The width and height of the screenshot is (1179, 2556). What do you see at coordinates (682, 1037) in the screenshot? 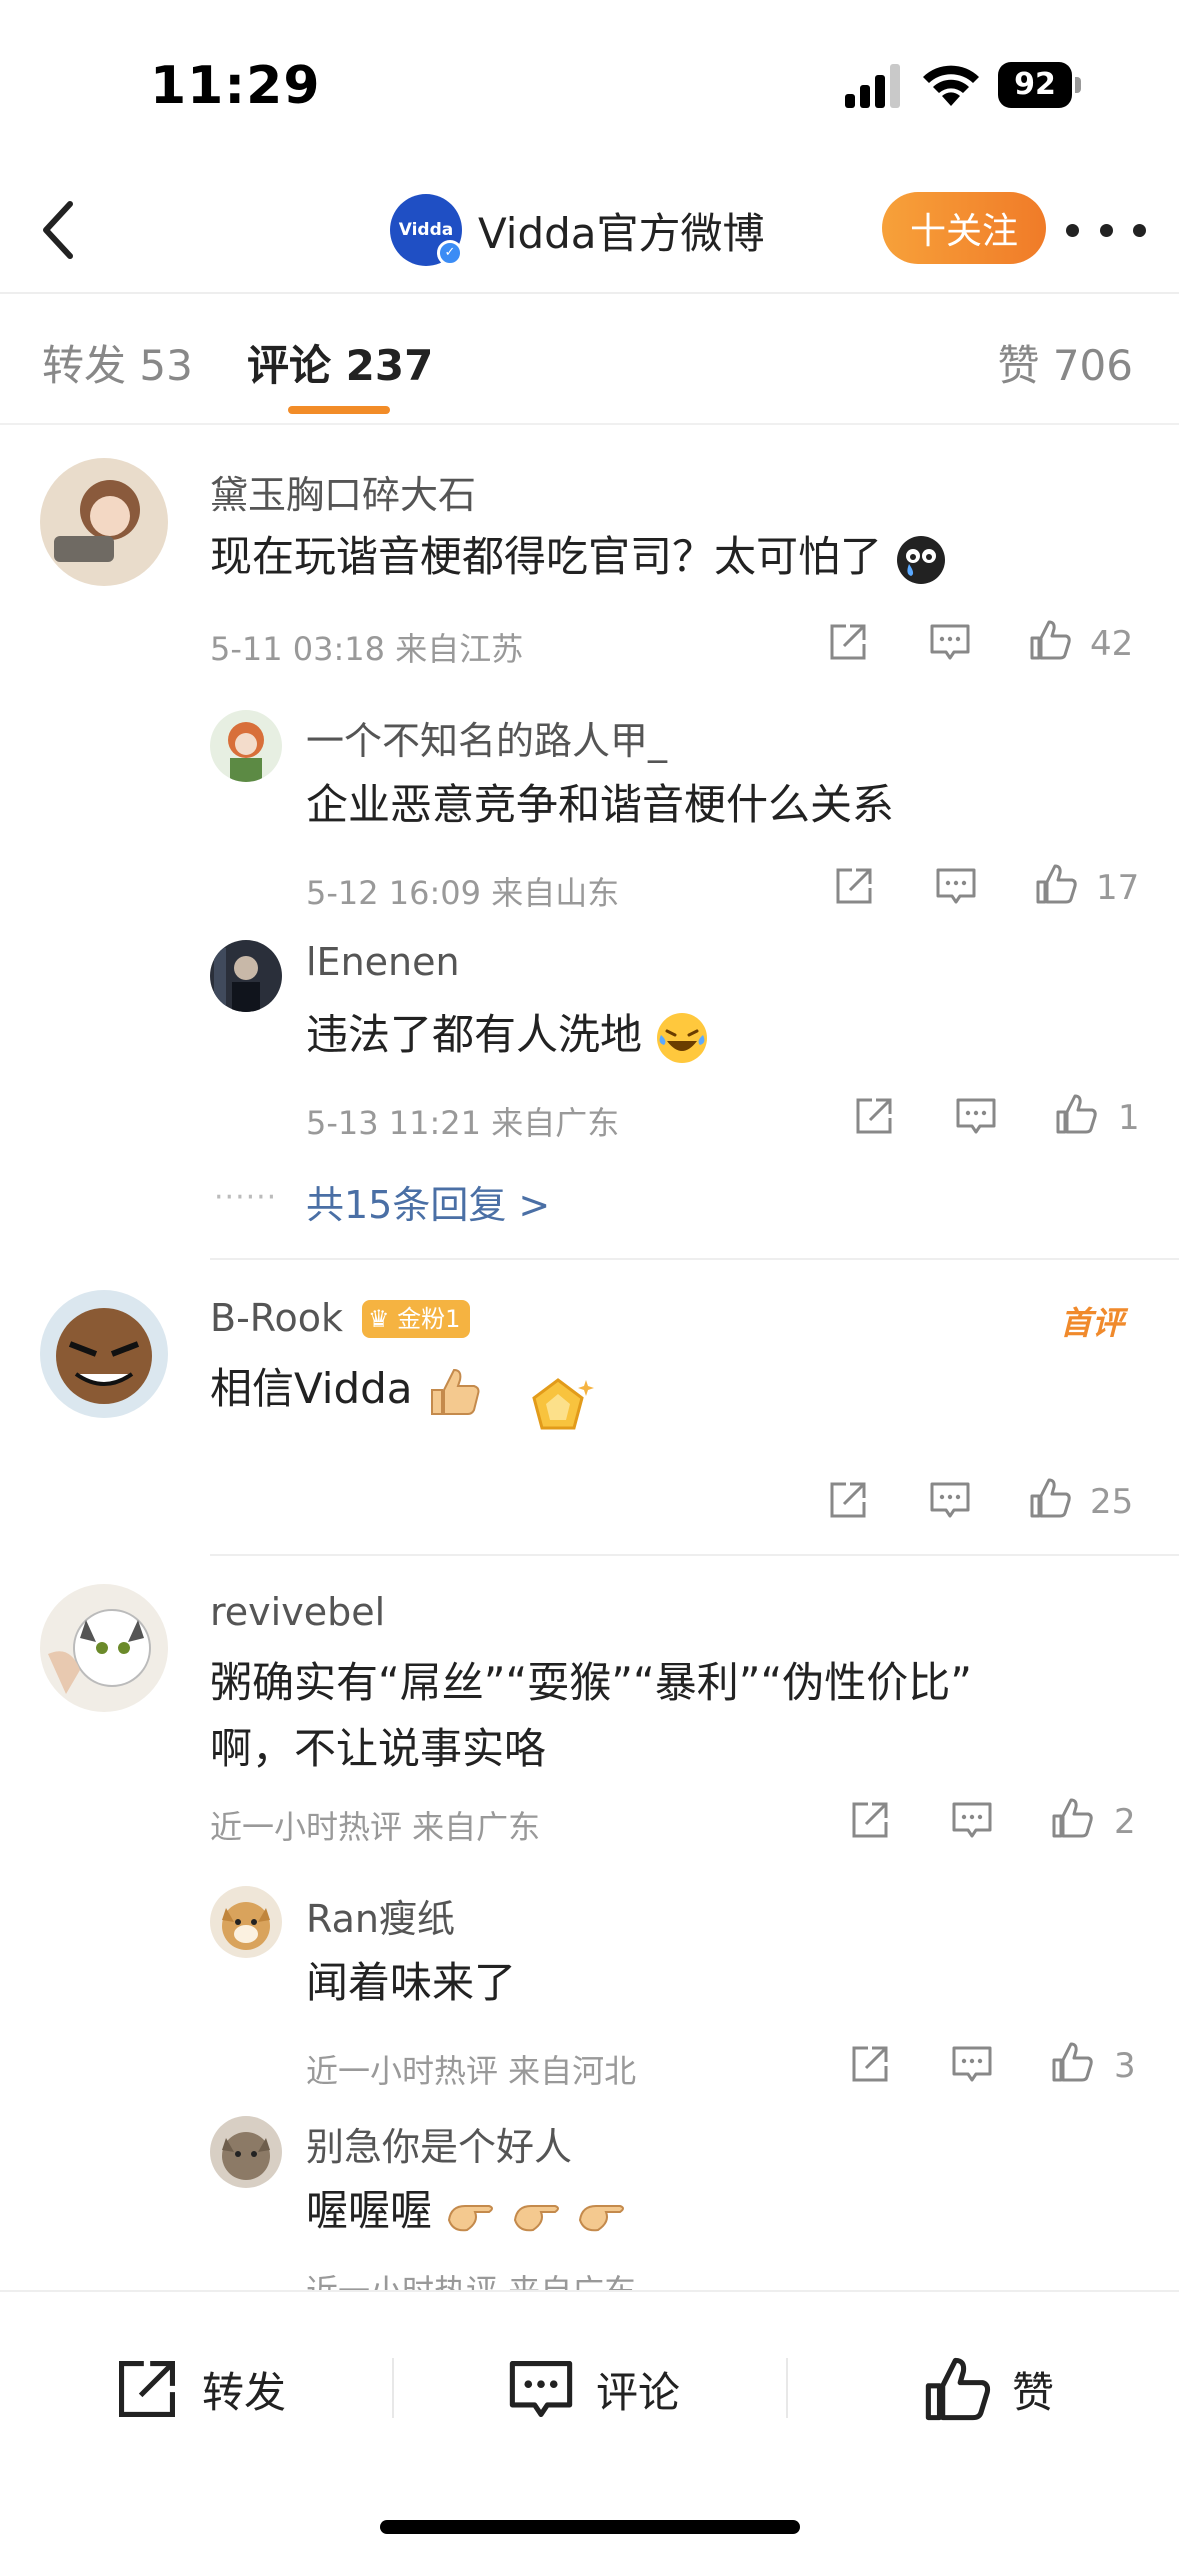
I see `laughing-emoji-icon` at bounding box center [682, 1037].